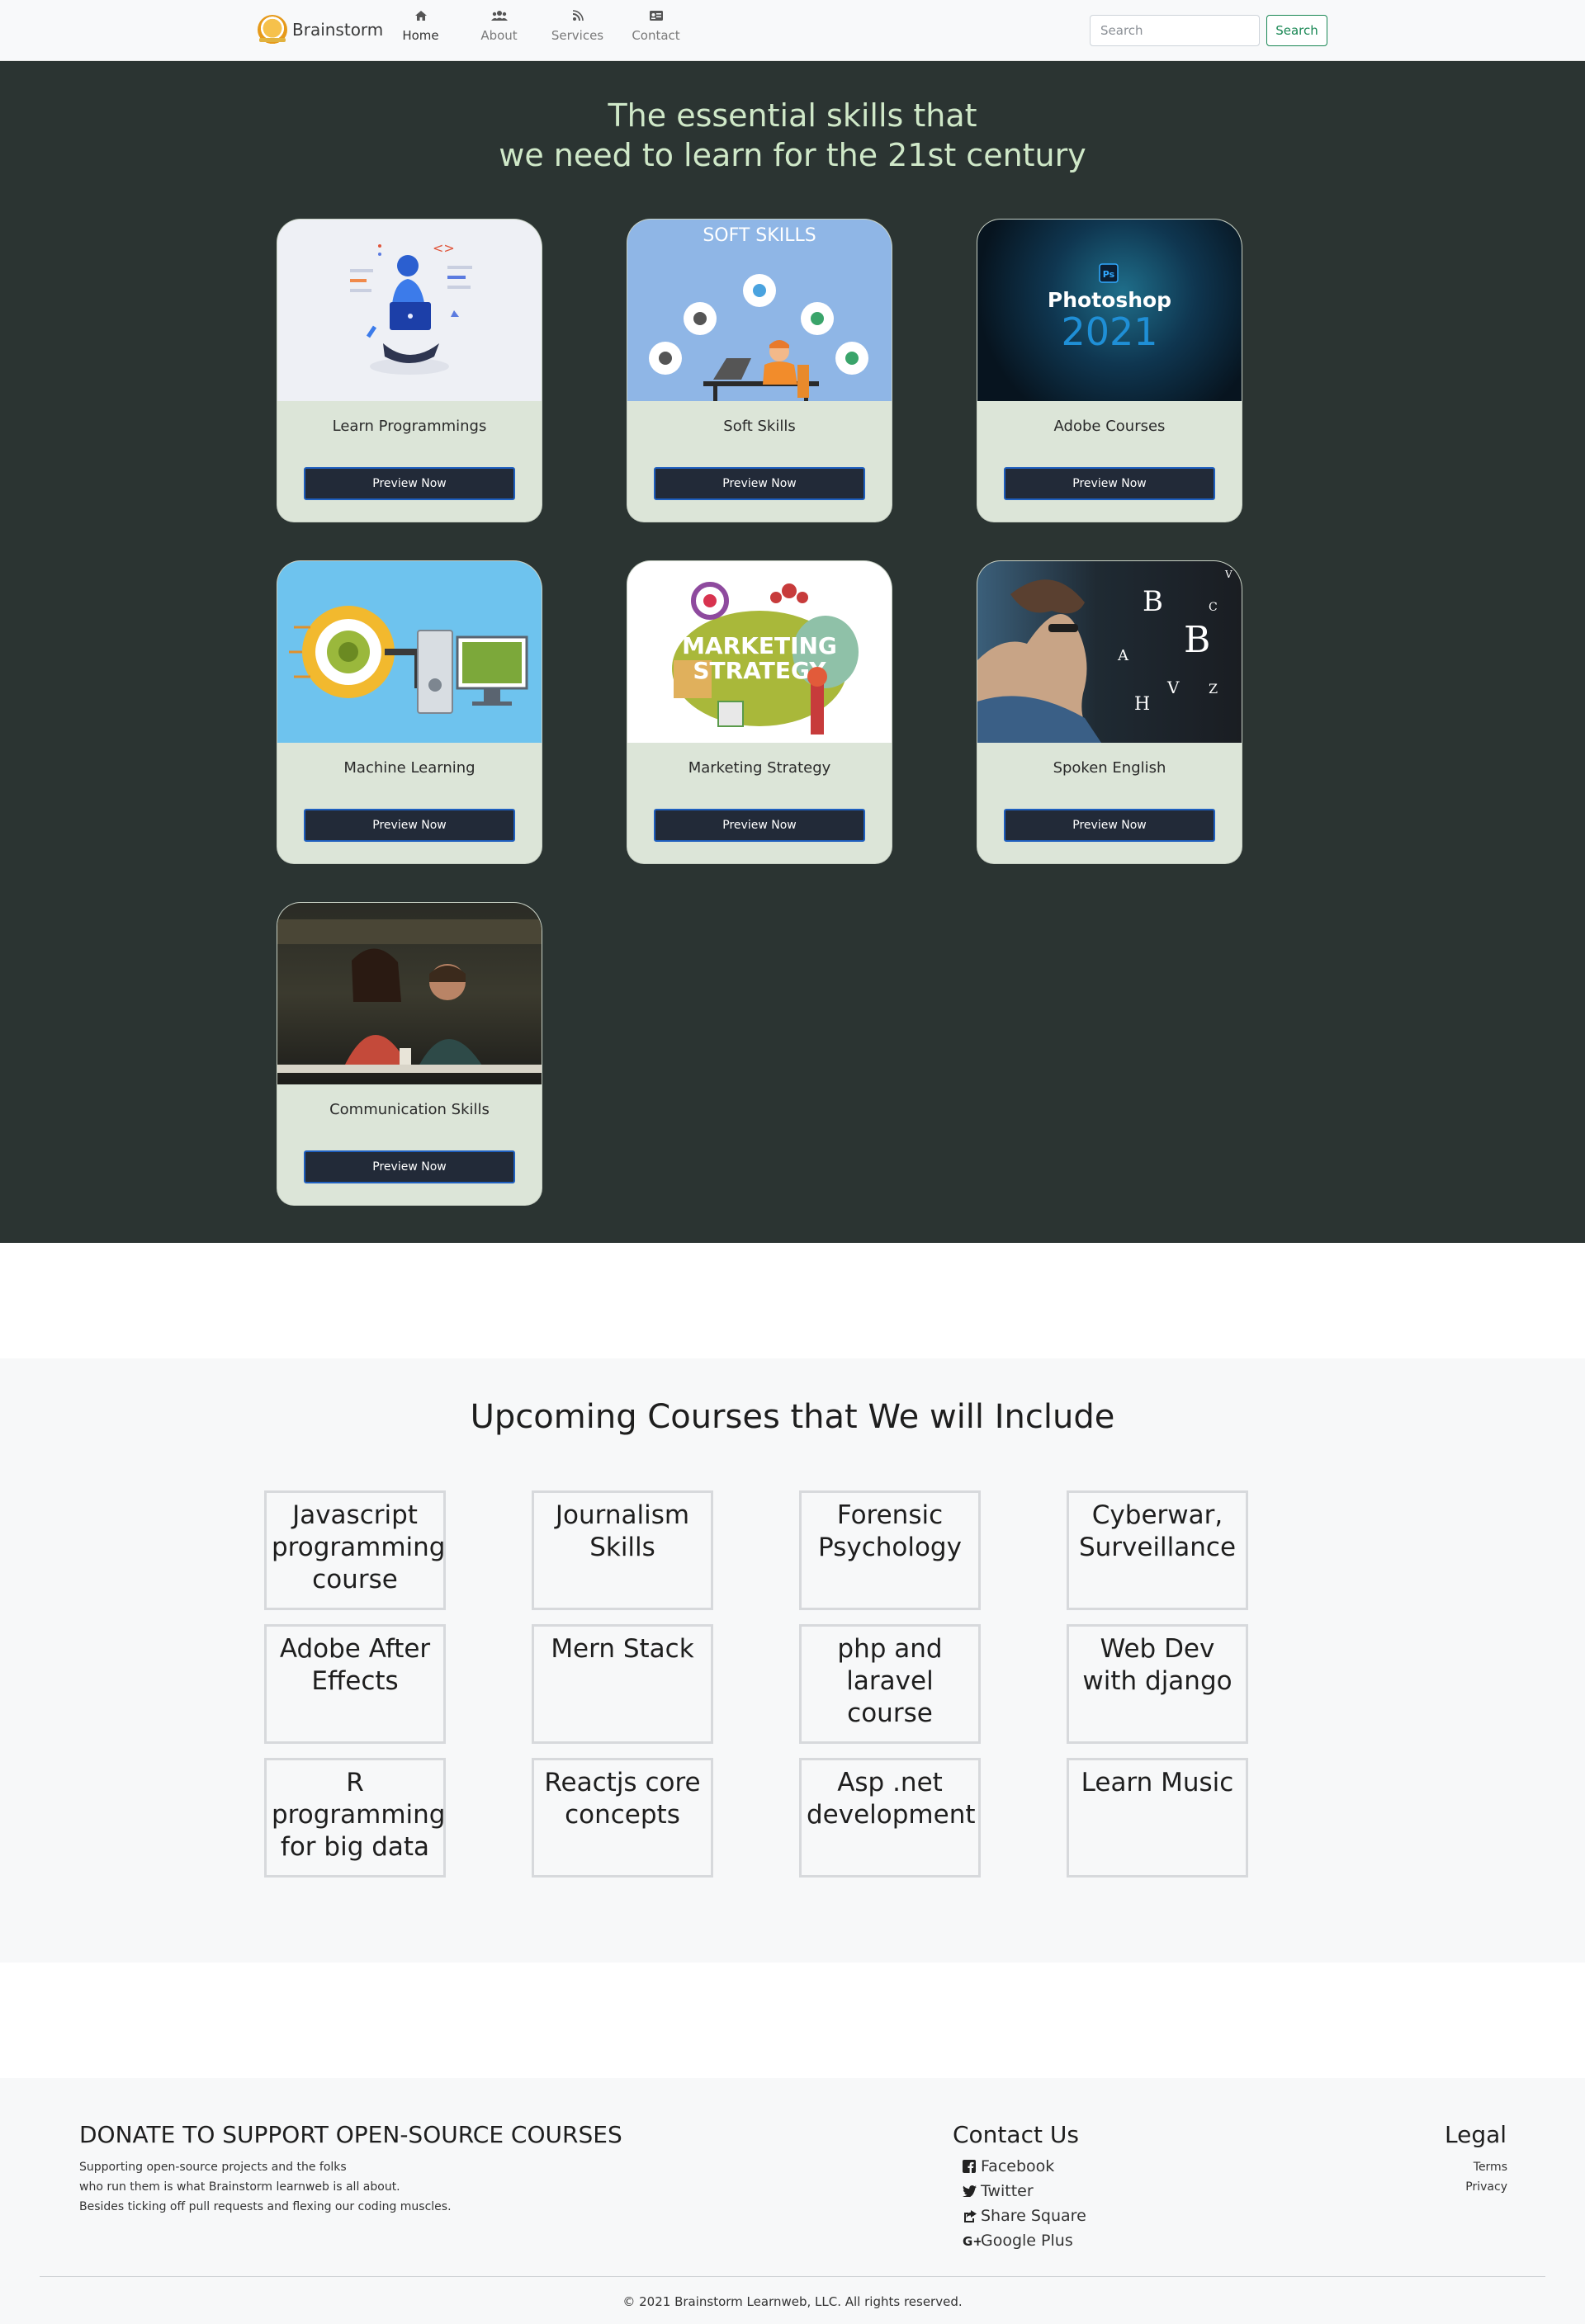  Describe the element at coordinates (409, 652) in the screenshot. I see `machine-learning-illustration` at that location.